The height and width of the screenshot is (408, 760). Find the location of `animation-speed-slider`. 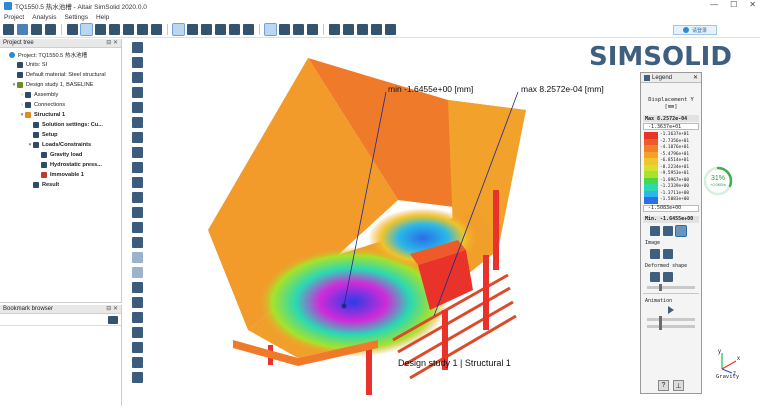

animation-speed-slider is located at coordinates (671, 319).